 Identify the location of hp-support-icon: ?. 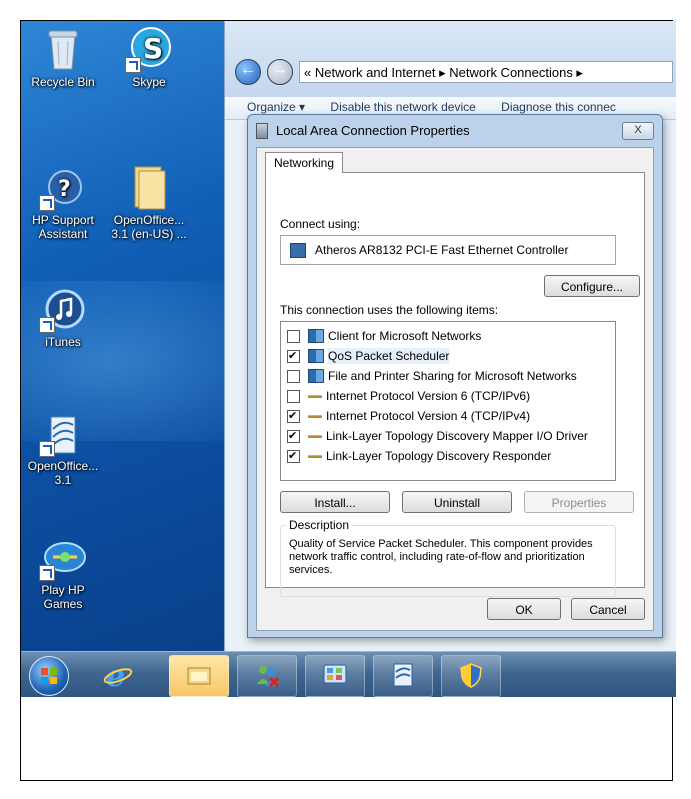
(63, 187).